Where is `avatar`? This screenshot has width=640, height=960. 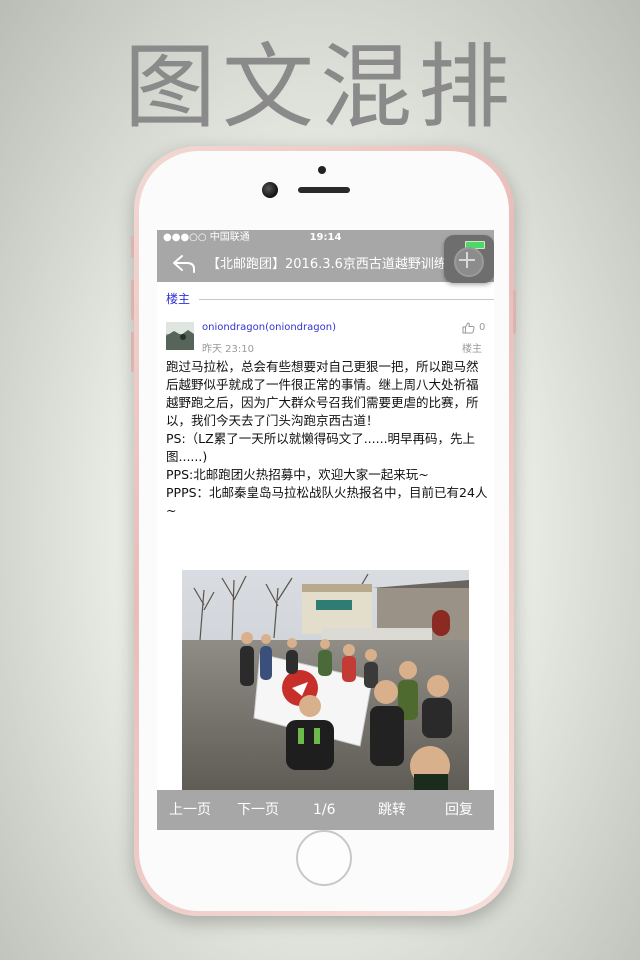
avatar is located at coordinates (180, 336).